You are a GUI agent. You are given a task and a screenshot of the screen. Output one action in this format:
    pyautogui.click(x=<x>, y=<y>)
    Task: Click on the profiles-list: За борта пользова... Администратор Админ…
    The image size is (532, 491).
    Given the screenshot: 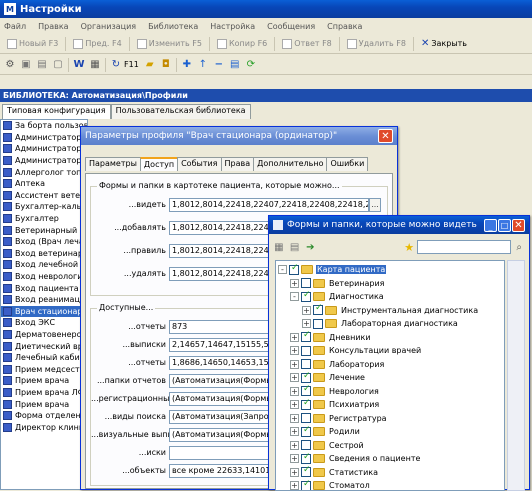 What is the action you would take?
    pyautogui.click(x=44, y=304)
    